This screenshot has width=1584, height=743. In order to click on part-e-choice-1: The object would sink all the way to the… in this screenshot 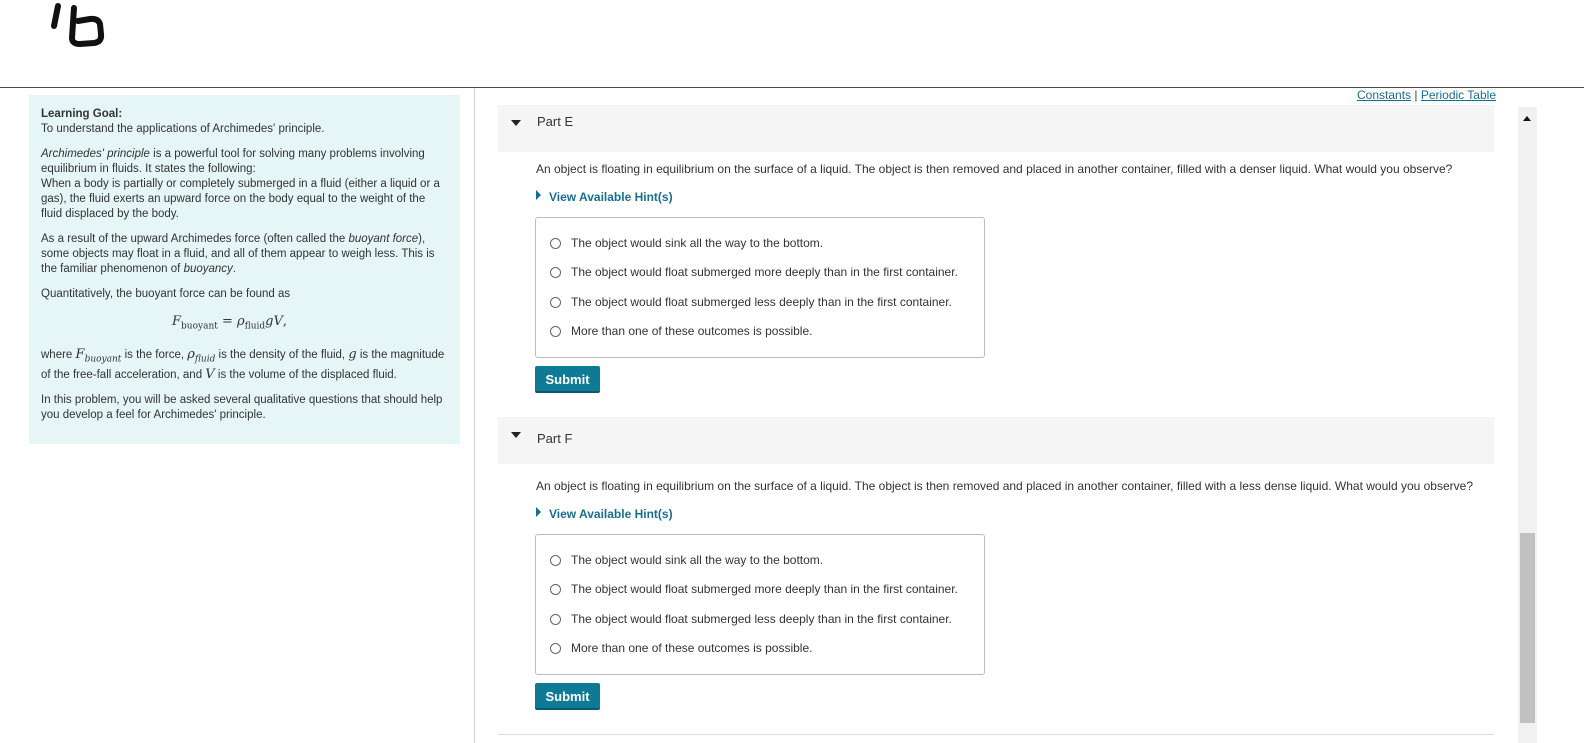, I will do `click(686, 243)`.